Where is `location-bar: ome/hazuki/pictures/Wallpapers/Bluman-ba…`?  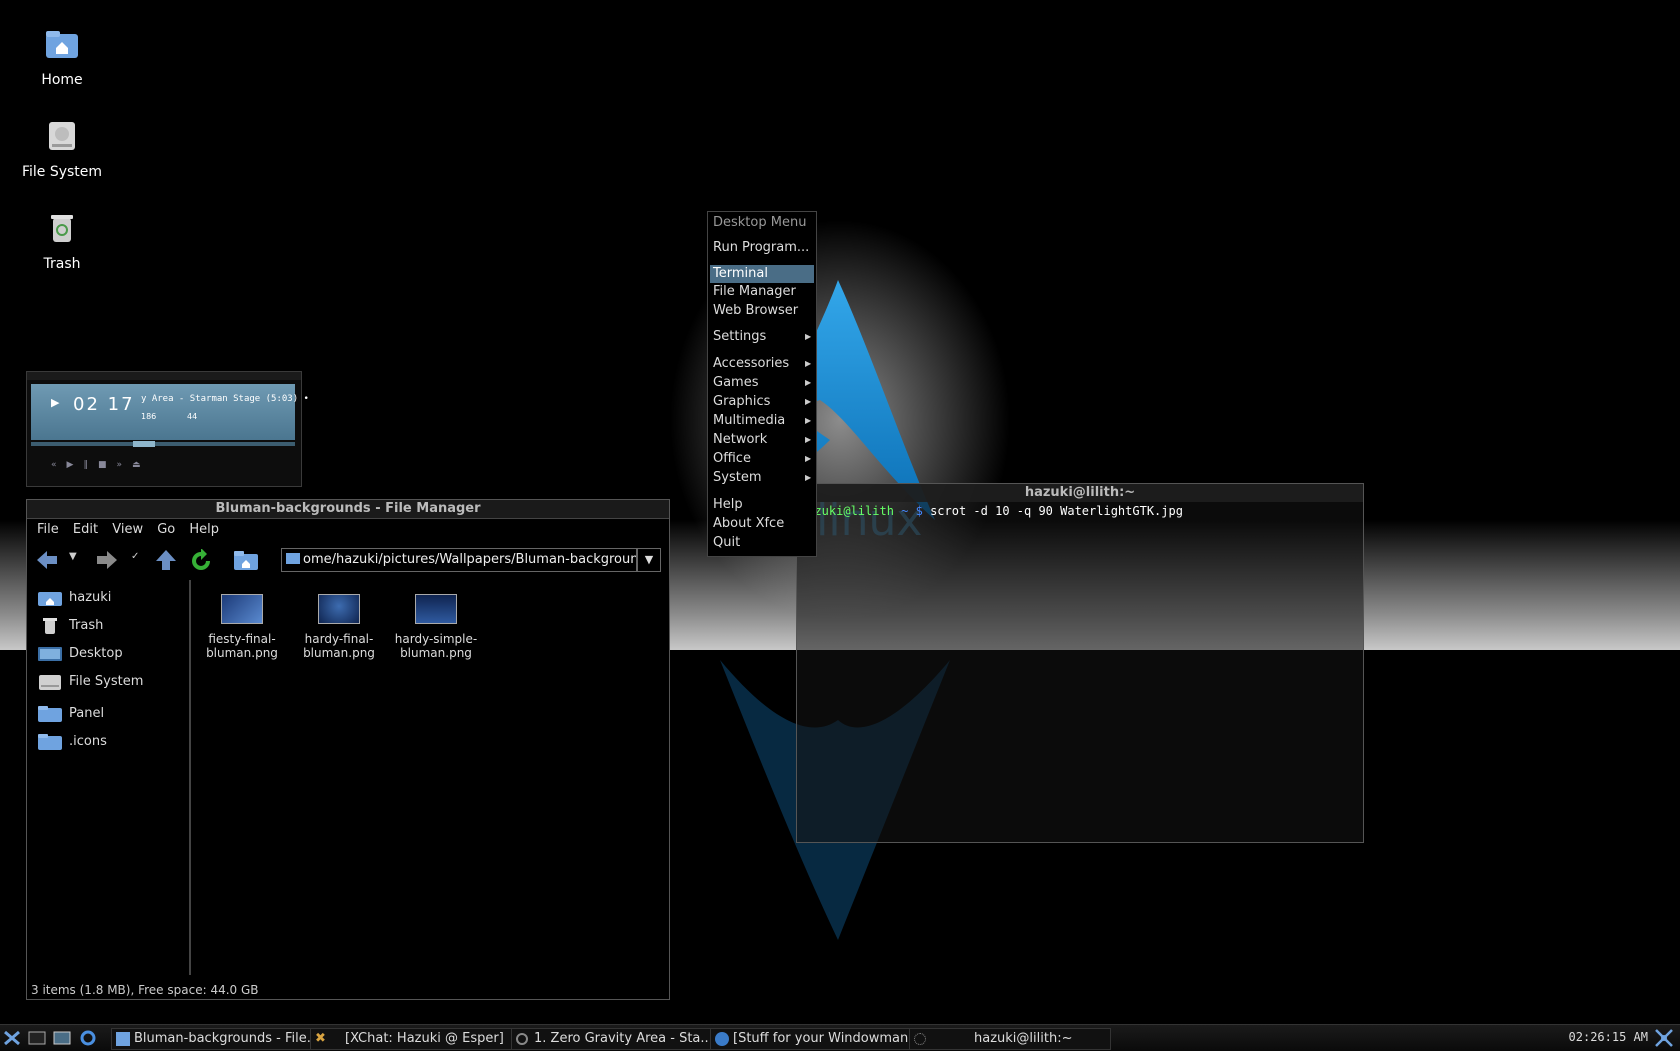
location-bar: ome/hazuki/pictures/Wallpapers/Bluman-ba… is located at coordinates (459, 560).